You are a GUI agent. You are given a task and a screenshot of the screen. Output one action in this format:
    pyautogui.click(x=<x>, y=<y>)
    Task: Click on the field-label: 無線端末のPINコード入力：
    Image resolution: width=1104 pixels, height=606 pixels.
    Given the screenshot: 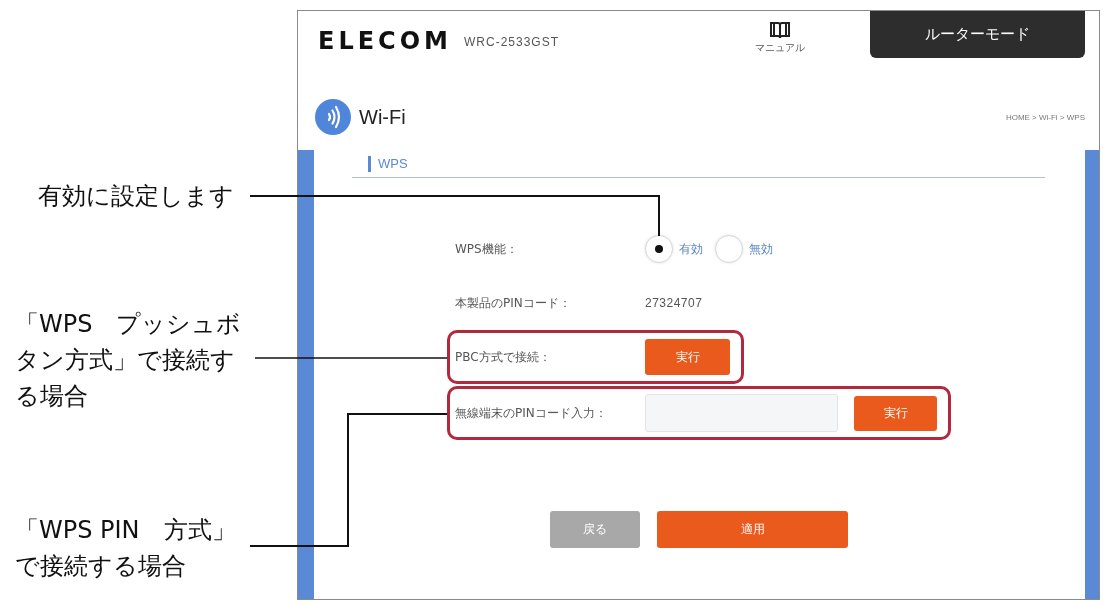 What is the action you would take?
    pyautogui.click(x=531, y=413)
    